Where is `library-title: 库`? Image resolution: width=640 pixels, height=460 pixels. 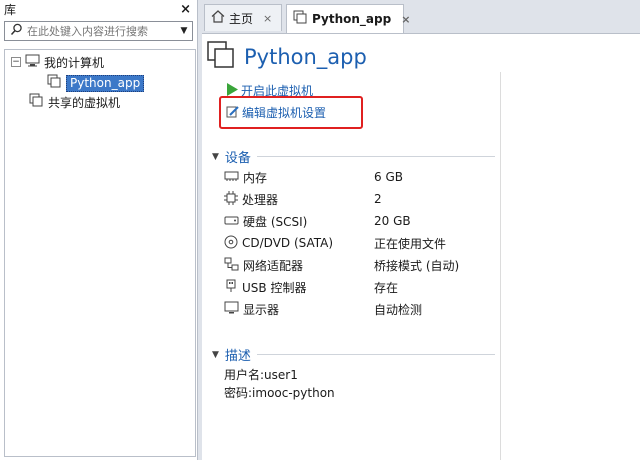 library-title: 库 is located at coordinates (10, 9).